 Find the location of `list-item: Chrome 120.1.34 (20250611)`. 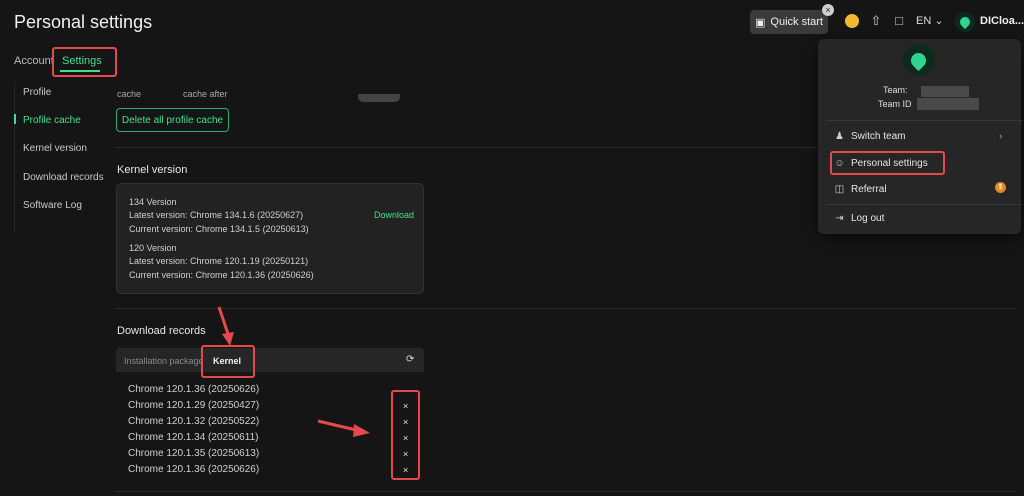

list-item: Chrome 120.1.34 (20250611) is located at coordinates (193, 437).